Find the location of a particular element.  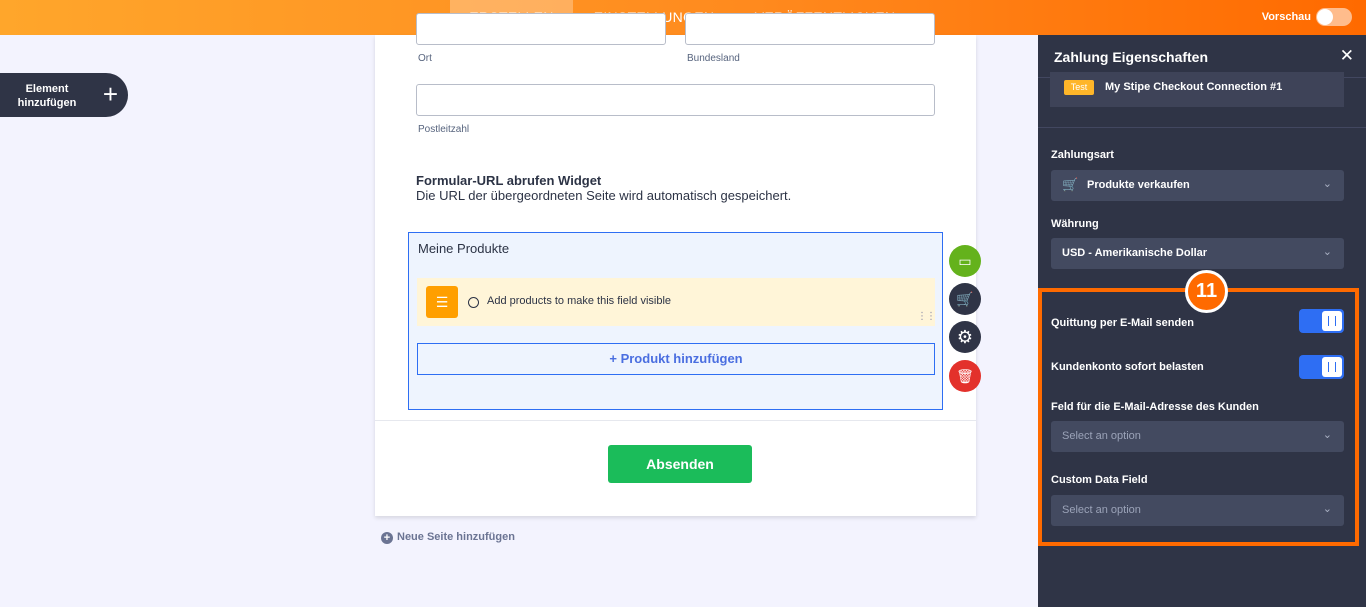

connection-name: My Stipe Checkout Connection #1 is located at coordinates (1194, 87).